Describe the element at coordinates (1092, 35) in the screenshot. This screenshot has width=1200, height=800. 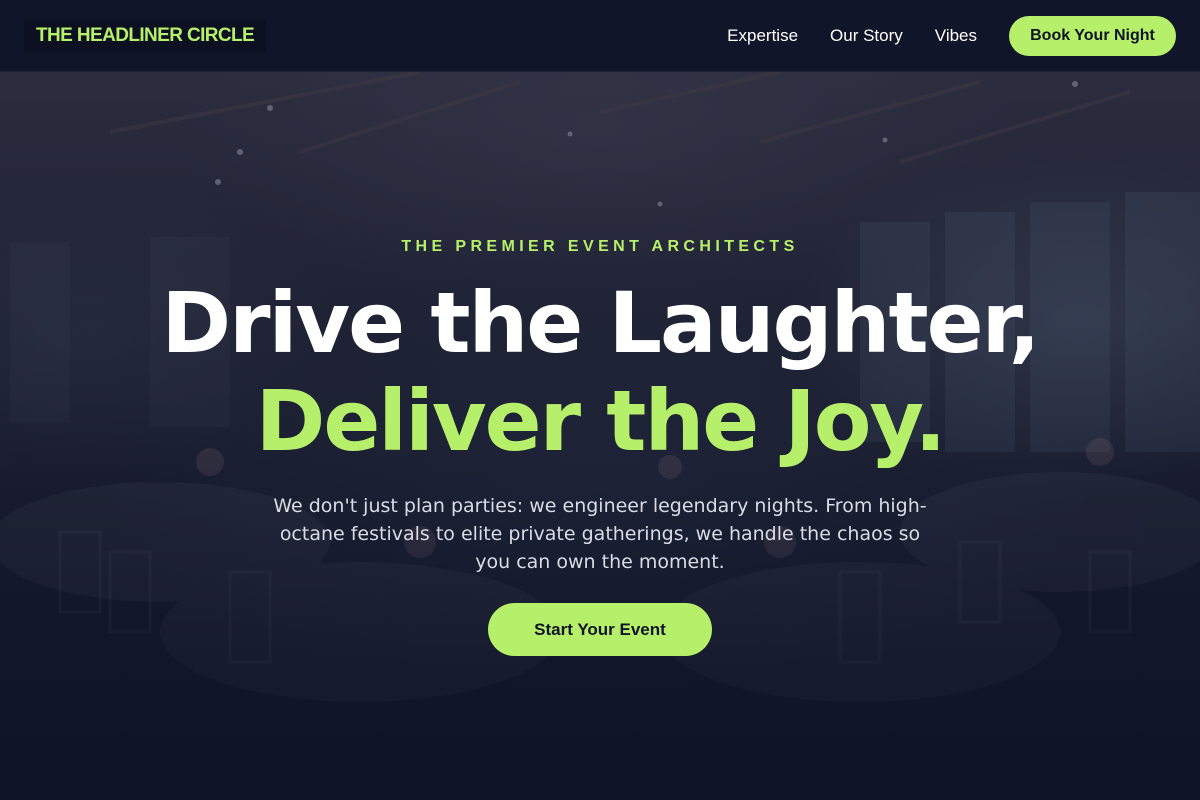
I see `book-your-night-button: Book Your Night` at that location.